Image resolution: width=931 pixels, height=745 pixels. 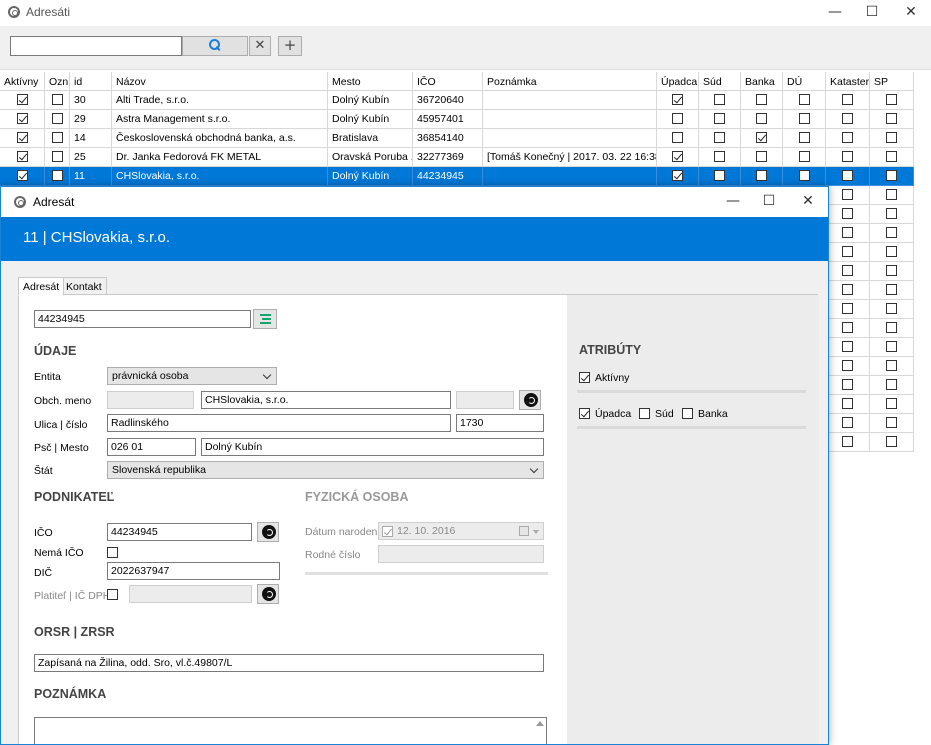 What do you see at coordinates (84, 286) in the screenshot?
I see `tab-kontakt: Kontakt` at bounding box center [84, 286].